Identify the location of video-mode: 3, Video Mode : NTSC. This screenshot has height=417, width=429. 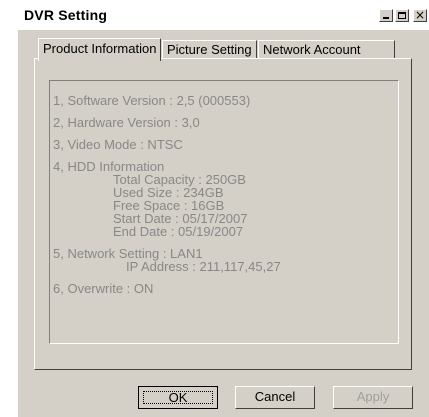
(118, 144).